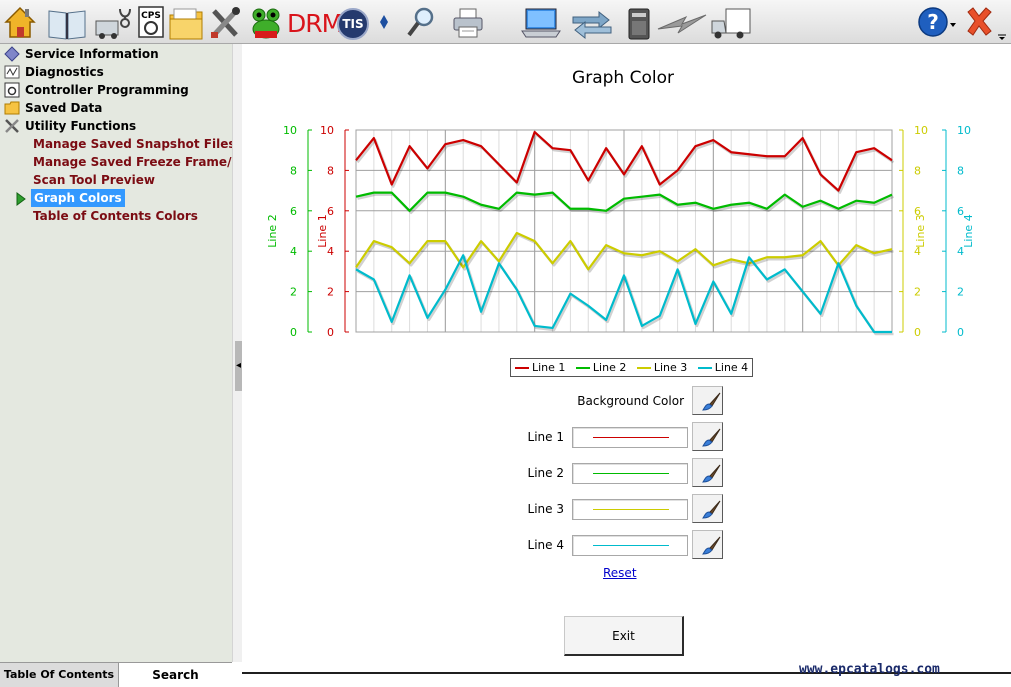 The image size is (1011, 687). I want to click on background-color-label: Background Color, so click(630, 401).